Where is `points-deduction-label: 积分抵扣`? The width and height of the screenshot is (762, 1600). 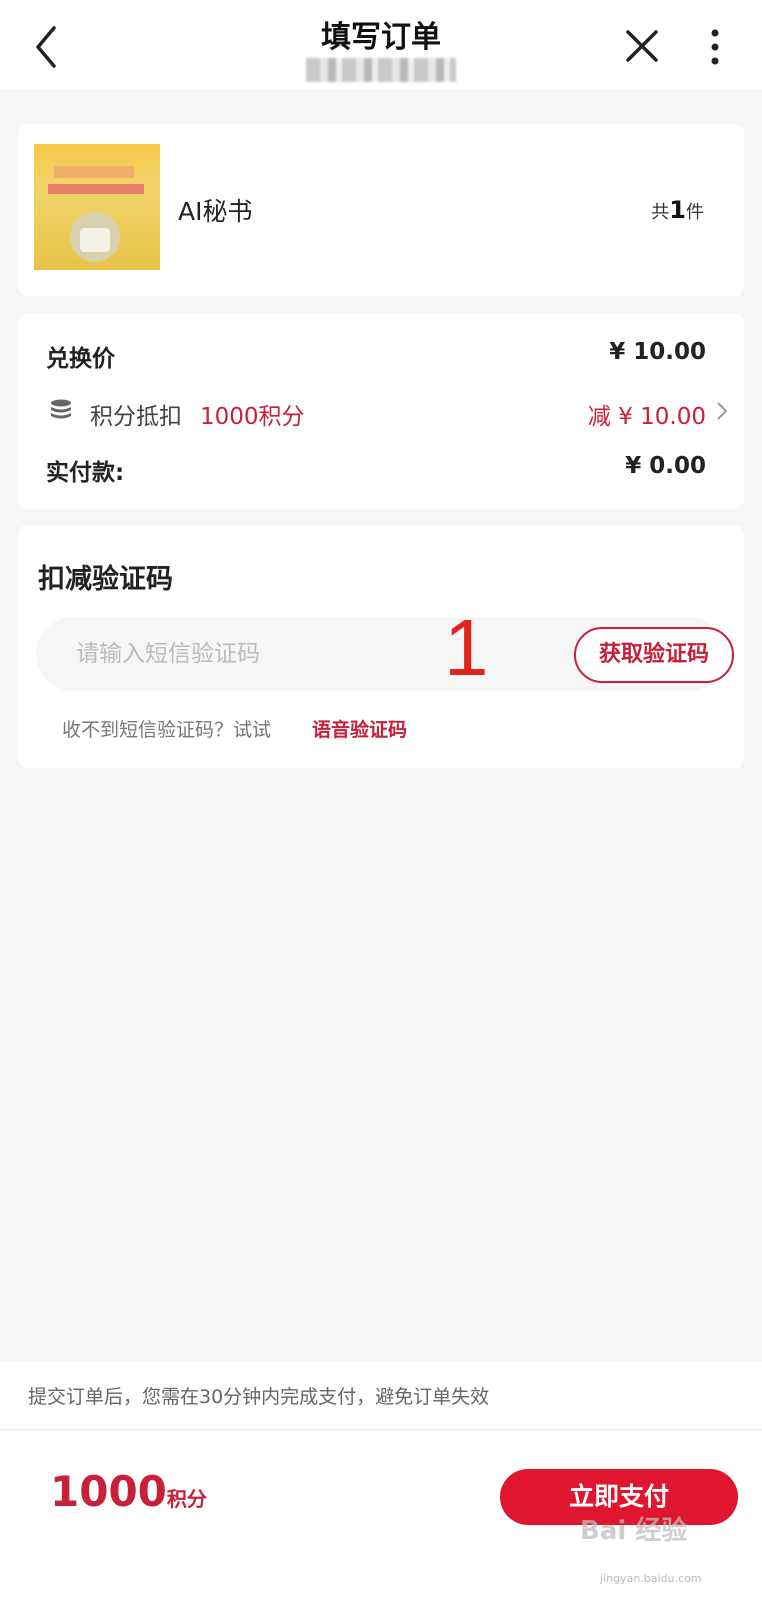 points-deduction-label: 积分抵扣 is located at coordinates (136, 417).